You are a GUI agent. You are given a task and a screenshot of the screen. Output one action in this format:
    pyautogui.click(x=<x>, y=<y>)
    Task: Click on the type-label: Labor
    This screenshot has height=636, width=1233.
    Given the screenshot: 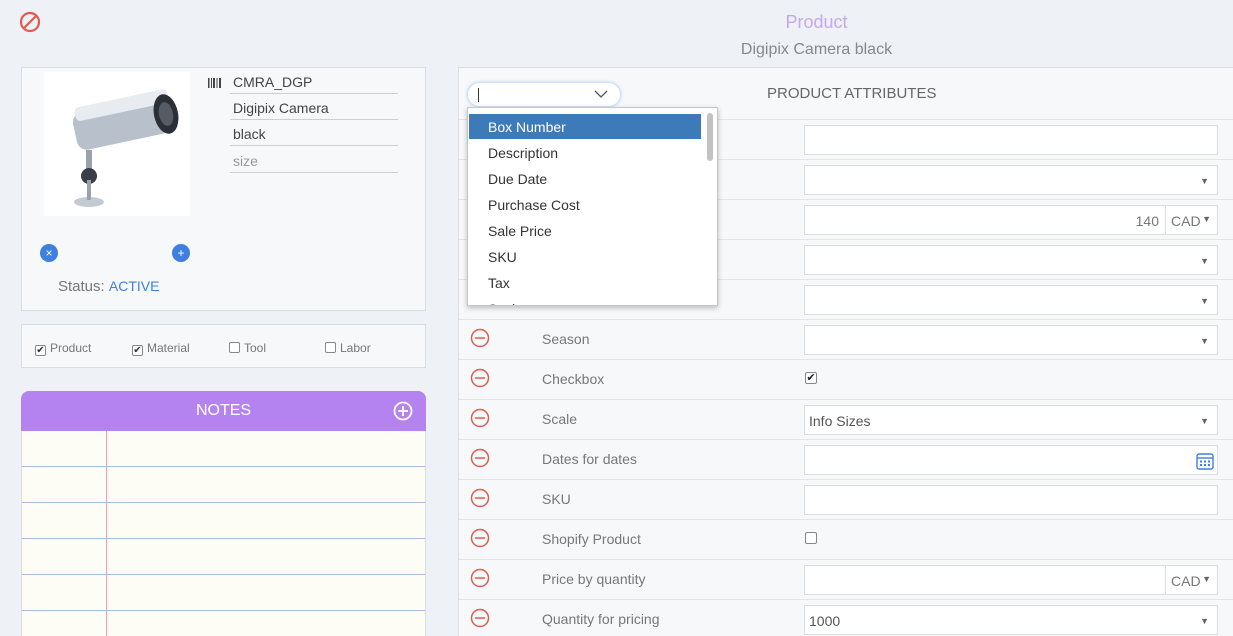 What is the action you would take?
    pyautogui.click(x=355, y=348)
    